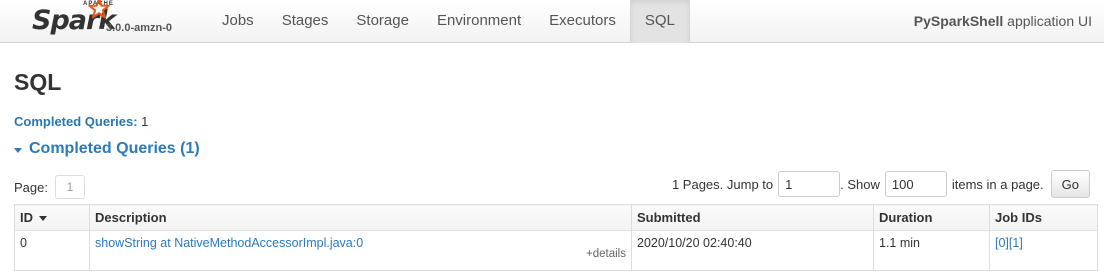 The width and height of the screenshot is (1104, 274). I want to click on page-label: Page:, so click(31, 187).